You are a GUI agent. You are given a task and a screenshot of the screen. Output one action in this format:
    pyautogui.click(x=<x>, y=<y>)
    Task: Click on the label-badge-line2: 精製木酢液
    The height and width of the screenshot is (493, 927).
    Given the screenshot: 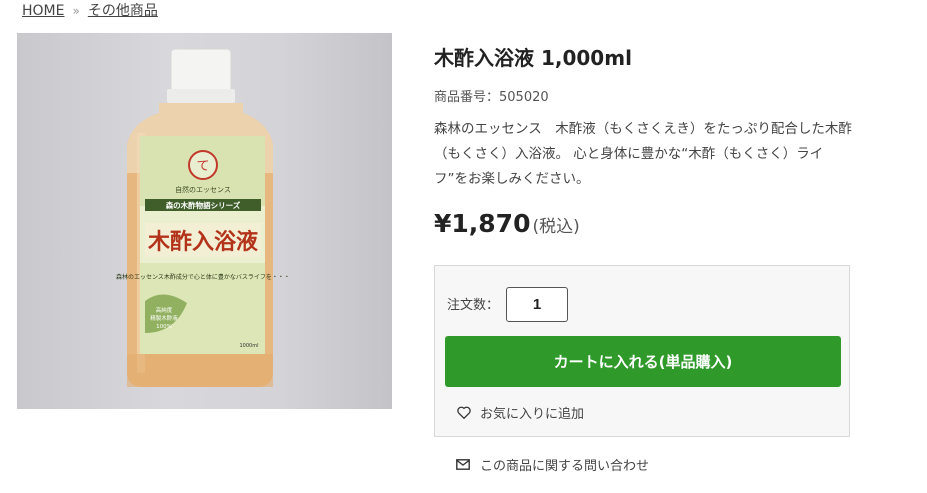 What is the action you would take?
    pyautogui.click(x=164, y=318)
    